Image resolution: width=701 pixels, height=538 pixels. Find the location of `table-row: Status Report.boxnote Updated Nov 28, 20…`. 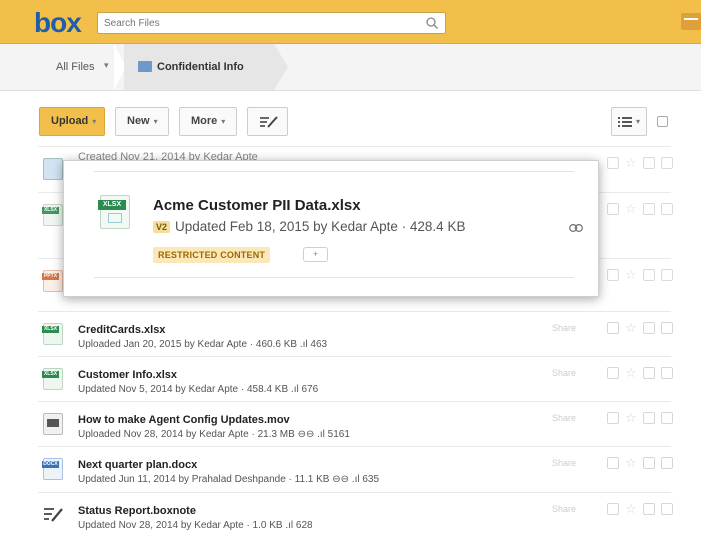

table-row: Status Report.boxnote Updated Nov 28, 20… is located at coordinates (355, 515).